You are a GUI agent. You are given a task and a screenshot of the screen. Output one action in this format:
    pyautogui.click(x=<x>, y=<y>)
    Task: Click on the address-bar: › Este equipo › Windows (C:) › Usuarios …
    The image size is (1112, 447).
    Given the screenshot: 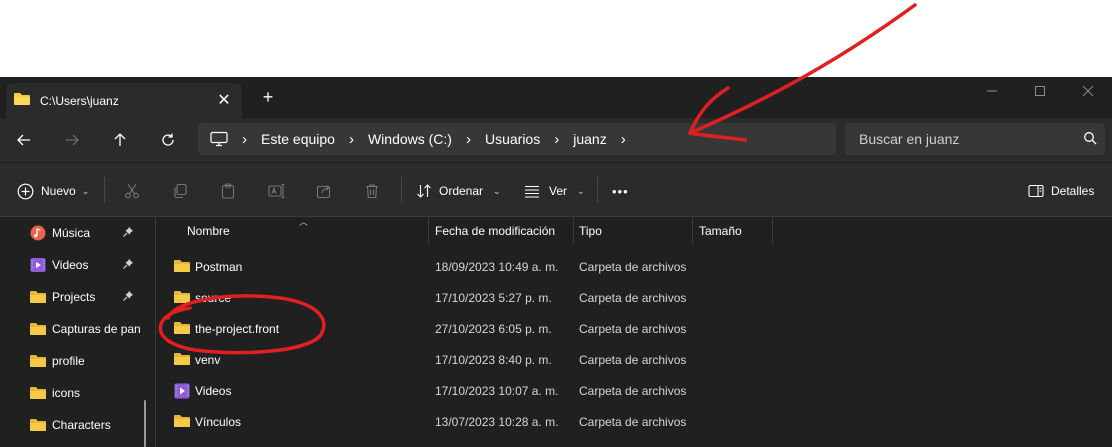 What is the action you would take?
    pyautogui.click(x=517, y=139)
    